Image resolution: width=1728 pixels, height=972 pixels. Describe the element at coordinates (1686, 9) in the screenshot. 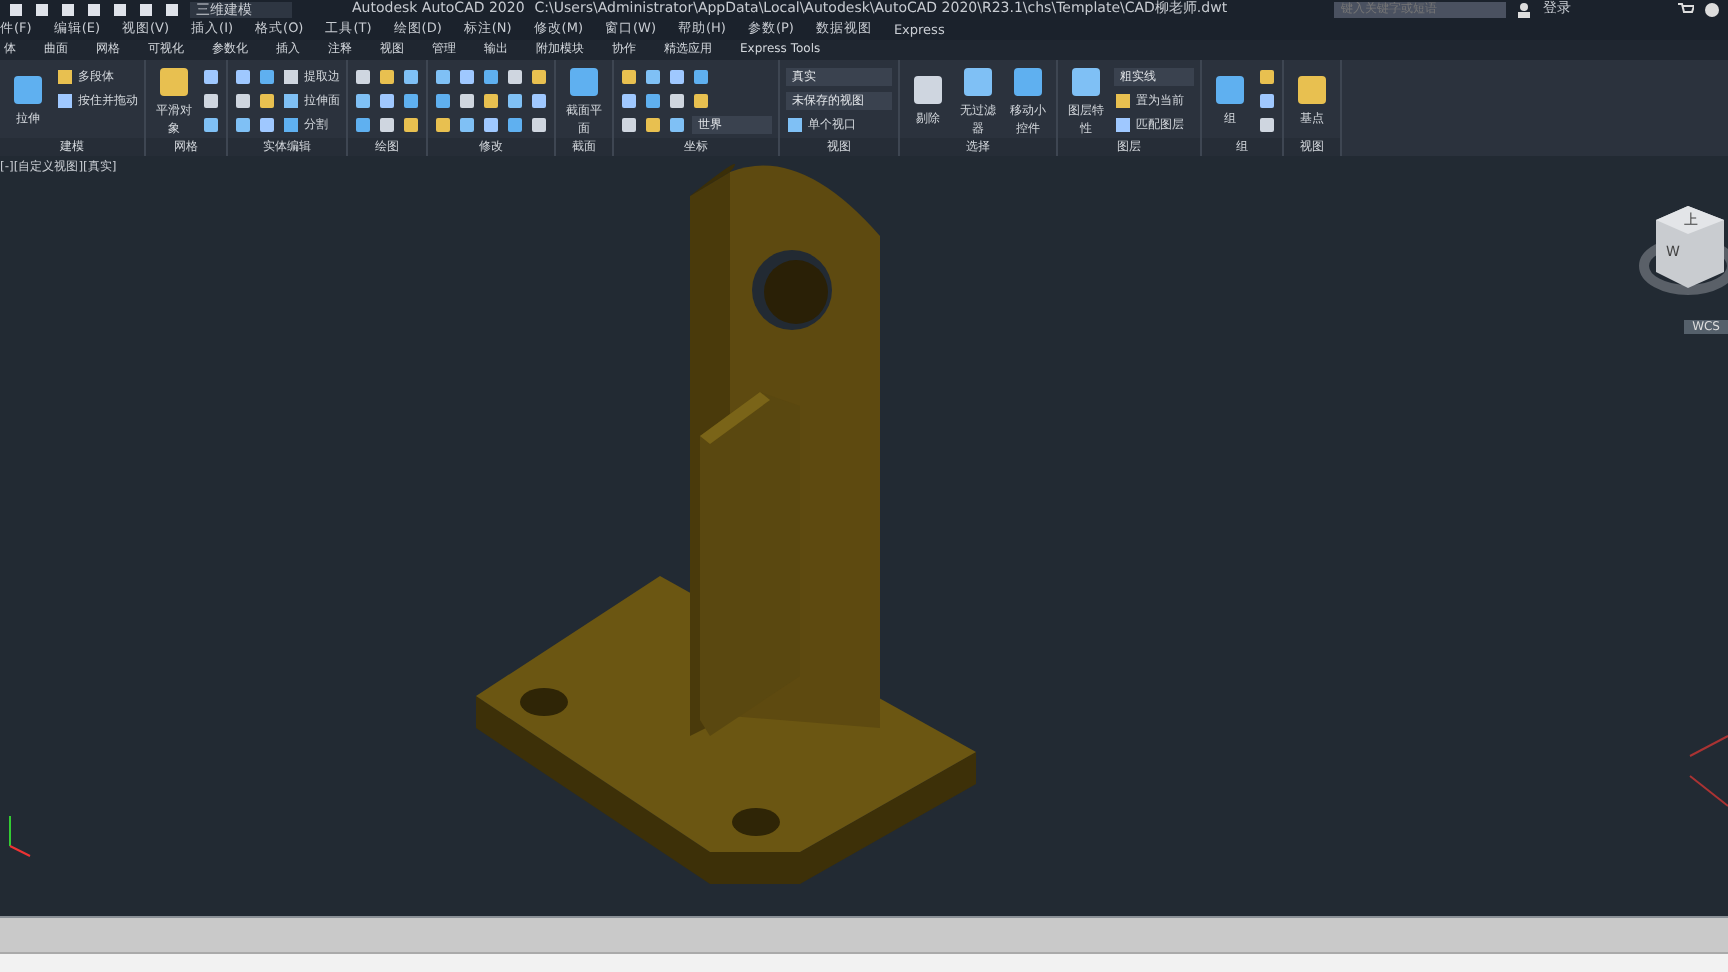

I see `cart-icon` at that location.